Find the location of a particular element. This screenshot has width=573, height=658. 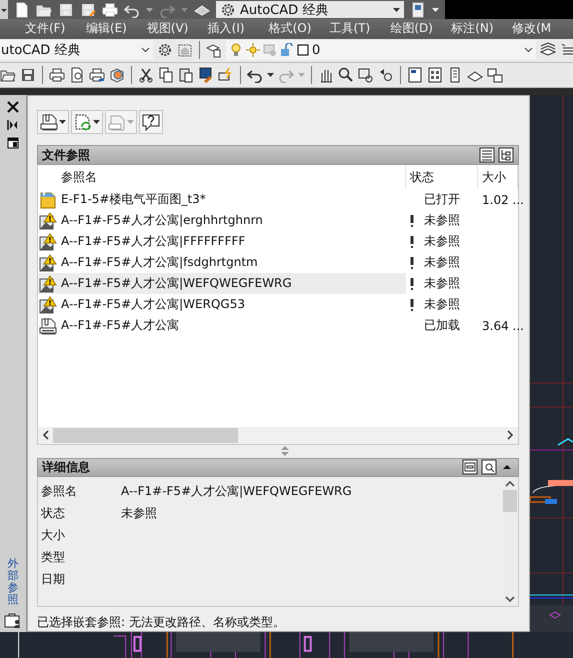

detail-label: 参照名 is located at coordinates (59, 491).